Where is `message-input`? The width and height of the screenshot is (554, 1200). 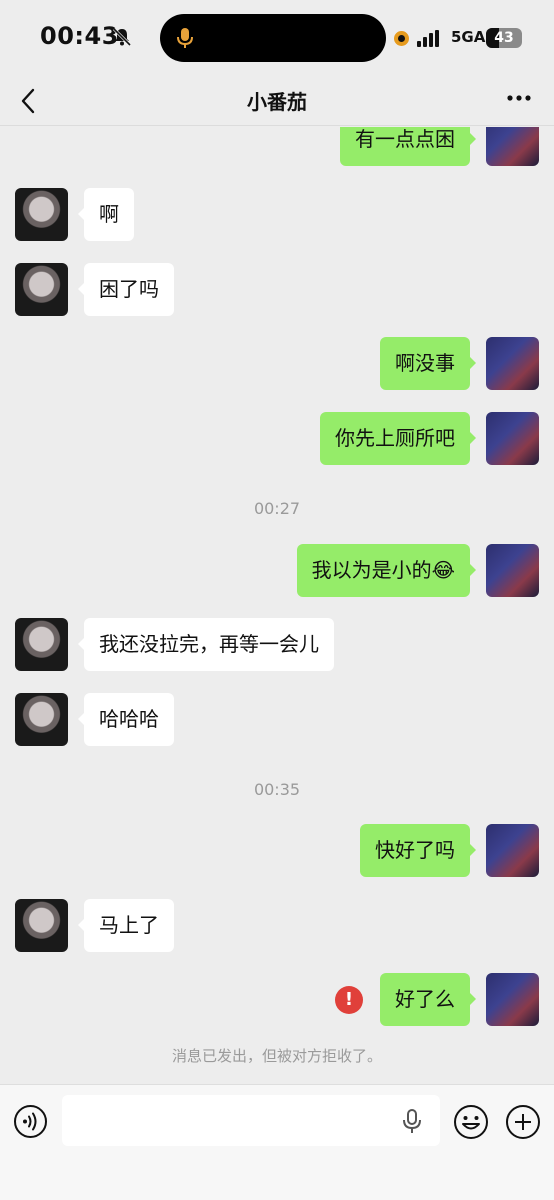
message-input is located at coordinates (251, 1120).